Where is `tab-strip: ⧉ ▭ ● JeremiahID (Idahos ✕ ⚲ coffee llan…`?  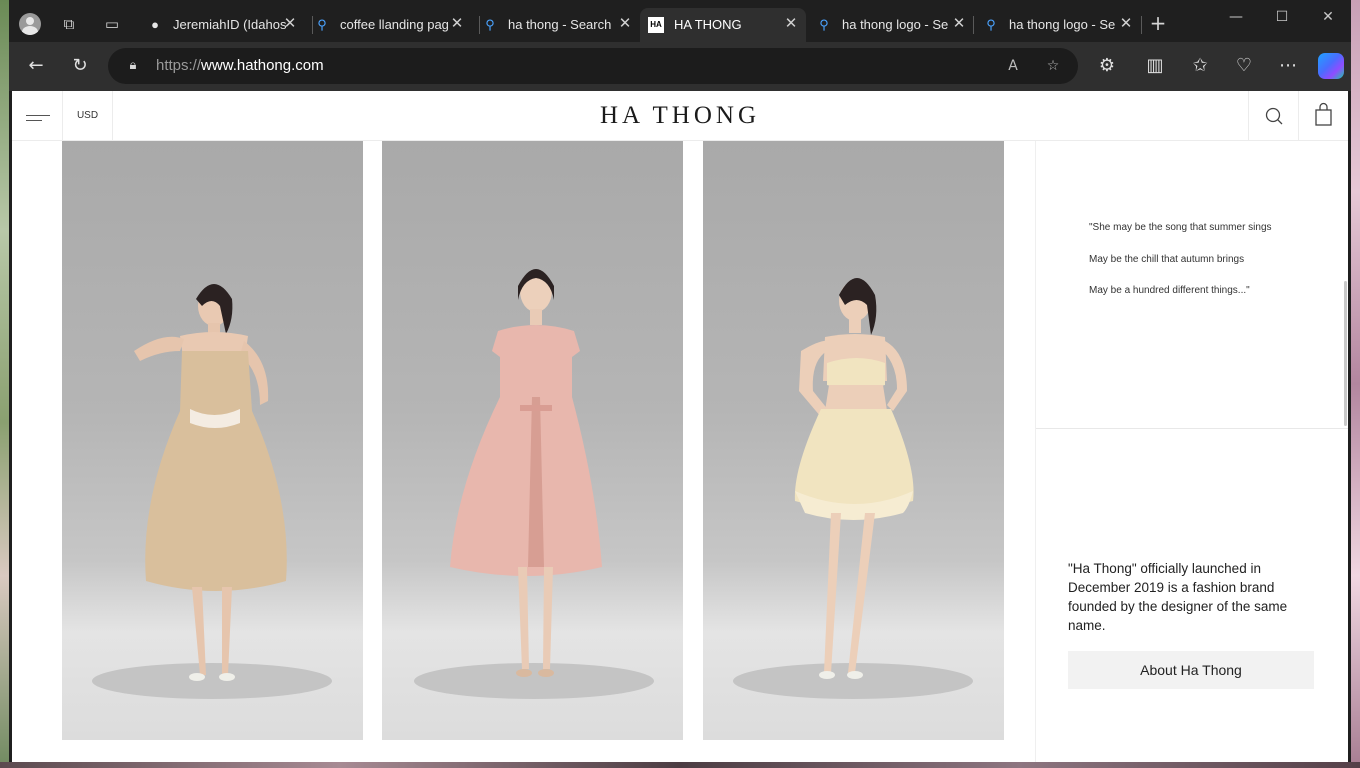
tab-strip: ⧉ ▭ ● JeremiahID (Idahos ✕ ⚲ coffee llan… is located at coordinates (680, 24).